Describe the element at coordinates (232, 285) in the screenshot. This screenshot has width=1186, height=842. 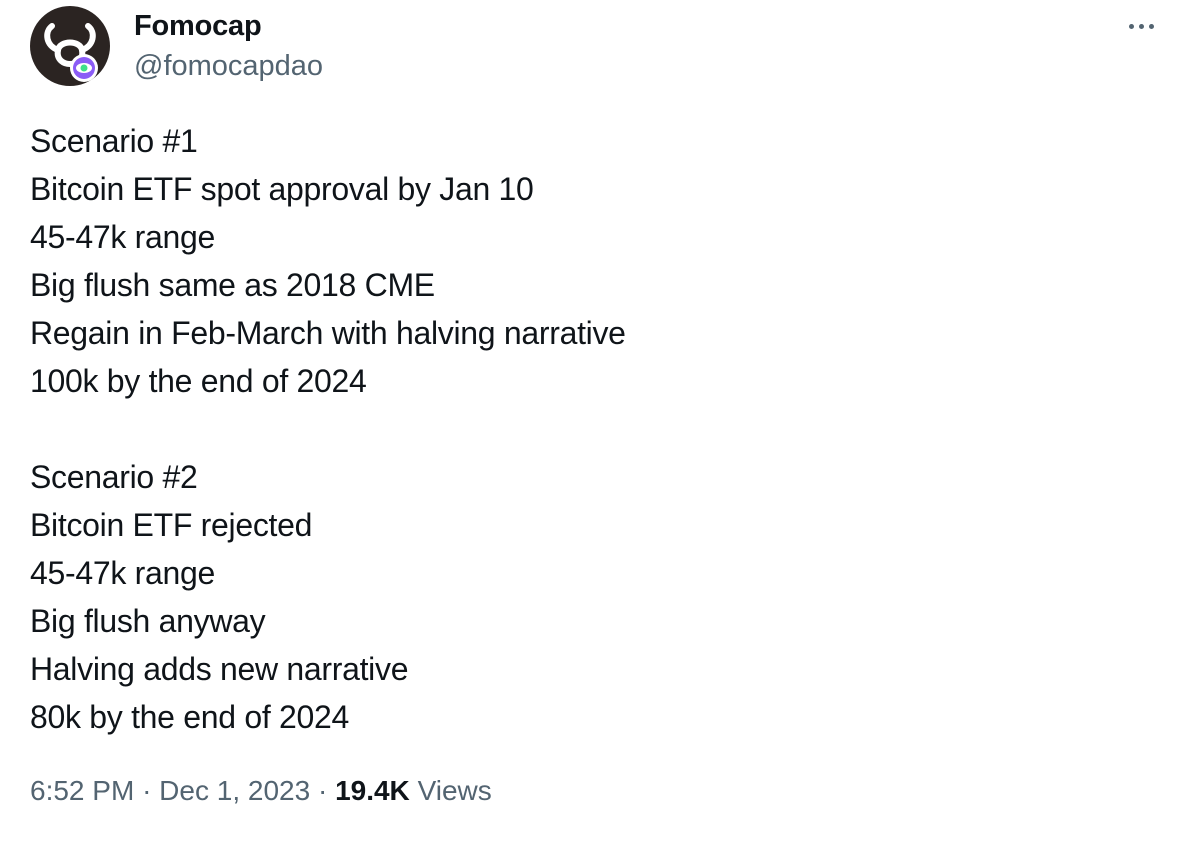
I see `tweet-line: Big flush same as 2018 CME` at that location.